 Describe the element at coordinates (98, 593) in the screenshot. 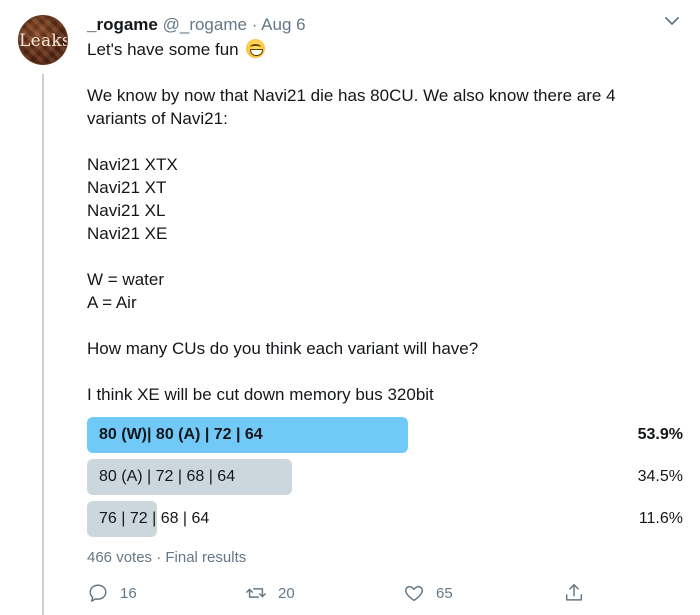

I see `reply-icon` at that location.